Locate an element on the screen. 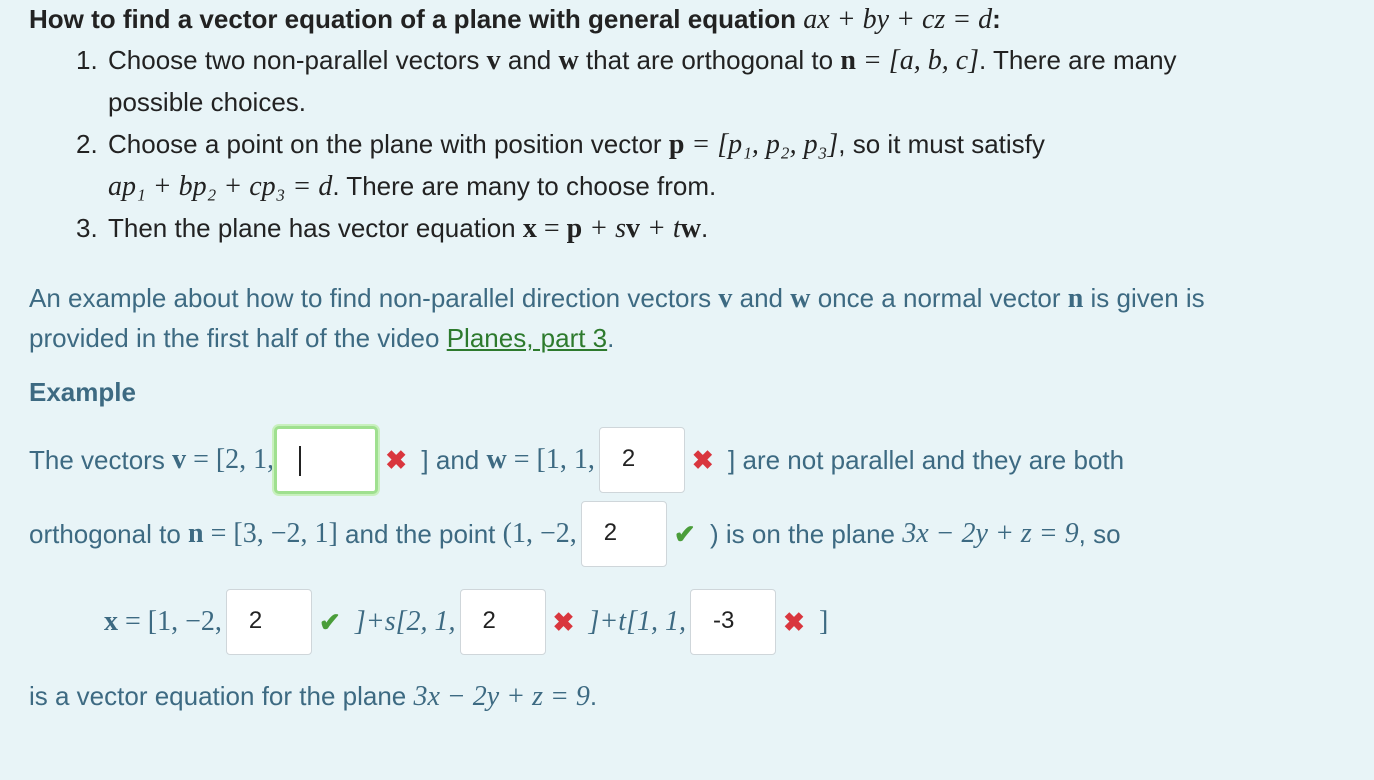 The width and height of the screenshot is (1374, 780). step-text: . is located at coordinates (704, 228).